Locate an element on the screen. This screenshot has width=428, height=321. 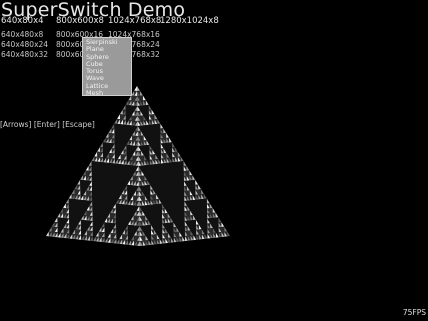
mode-640x480x8: 640x480x8 is located at coordinates (22, 34).